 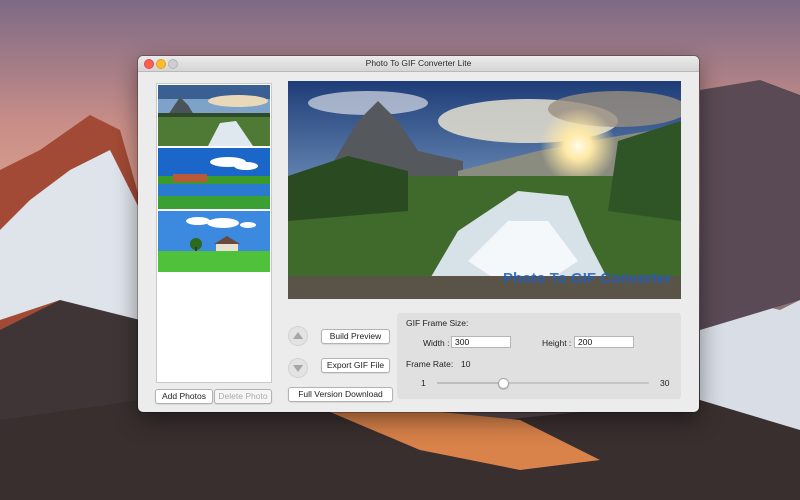 I want to click on move-up-button, so click(x=298, y=336).